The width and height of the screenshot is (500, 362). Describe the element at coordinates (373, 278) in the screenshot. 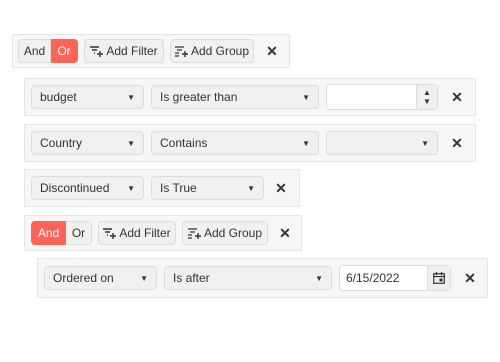

I see `date-value: 6/15/2022` at that location.